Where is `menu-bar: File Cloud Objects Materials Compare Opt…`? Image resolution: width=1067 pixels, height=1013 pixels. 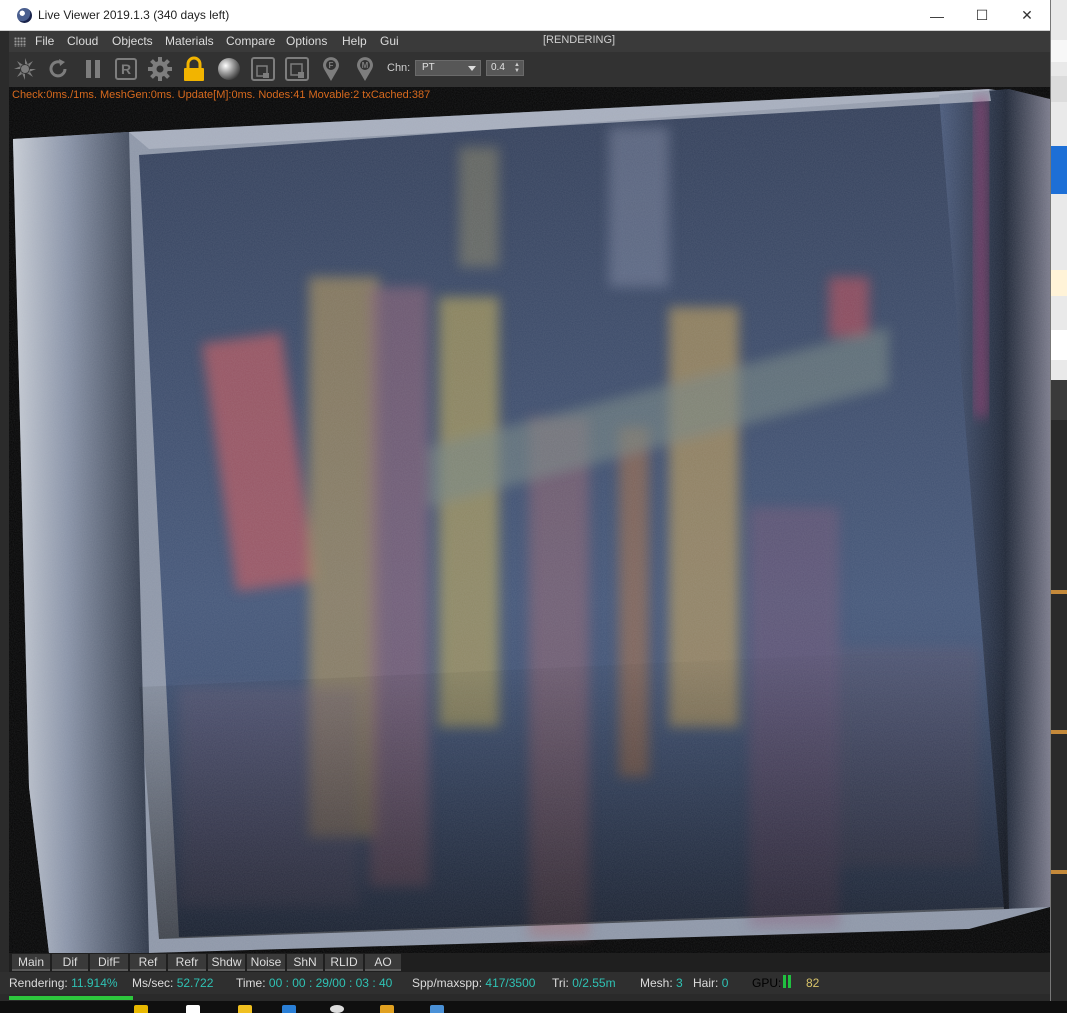 menu-bar: File Cloud Objects Materials Compare Opt… is located at coordinates (529, 41).